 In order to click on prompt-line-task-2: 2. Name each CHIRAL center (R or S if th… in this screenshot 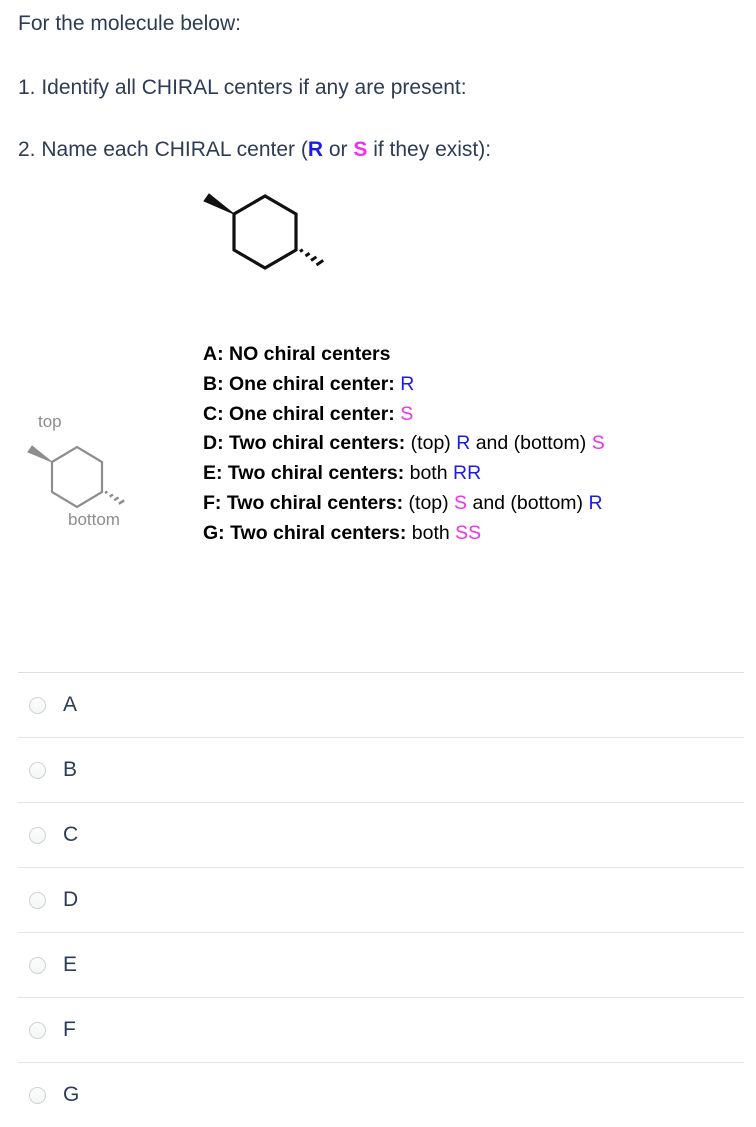, I will do `click(254, 149)`.